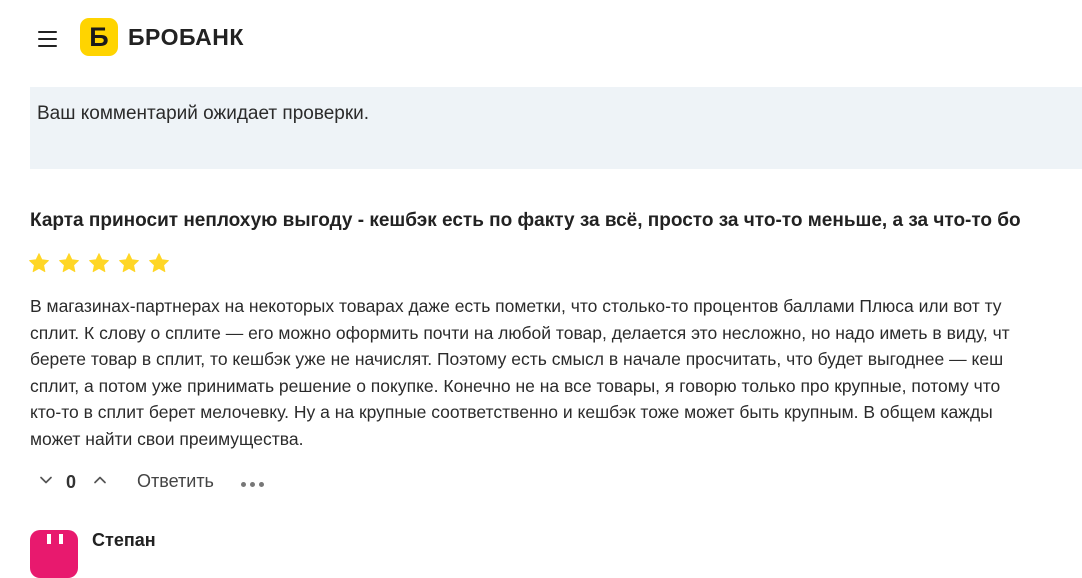 This screenshot has height=578, width=1082. Describe the element at coordinates (175, 481) in the screenshot. I see `reply-button: Ответить` at that location.